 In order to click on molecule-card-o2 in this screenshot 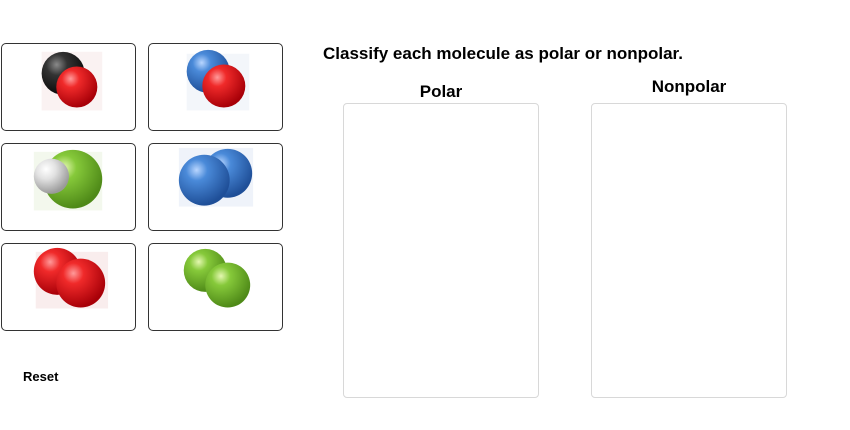, I will do `click(68, 287)`.